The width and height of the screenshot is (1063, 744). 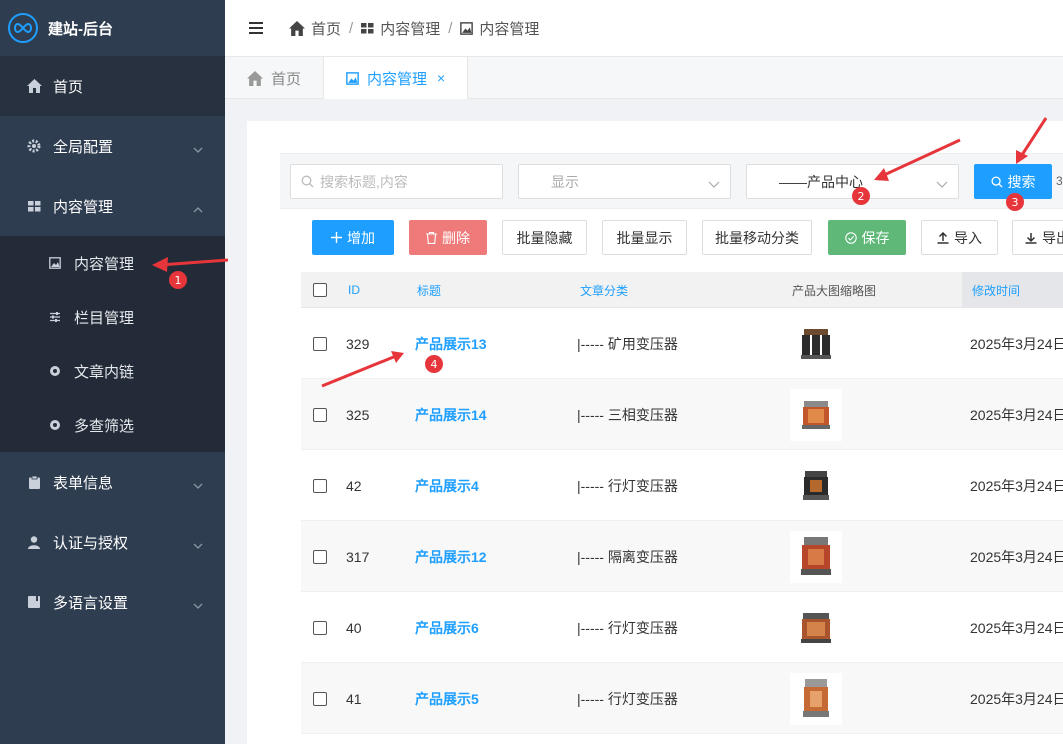 I want to click on sidebar-item-auth: 认证与授权, so click(x=112, y=542).